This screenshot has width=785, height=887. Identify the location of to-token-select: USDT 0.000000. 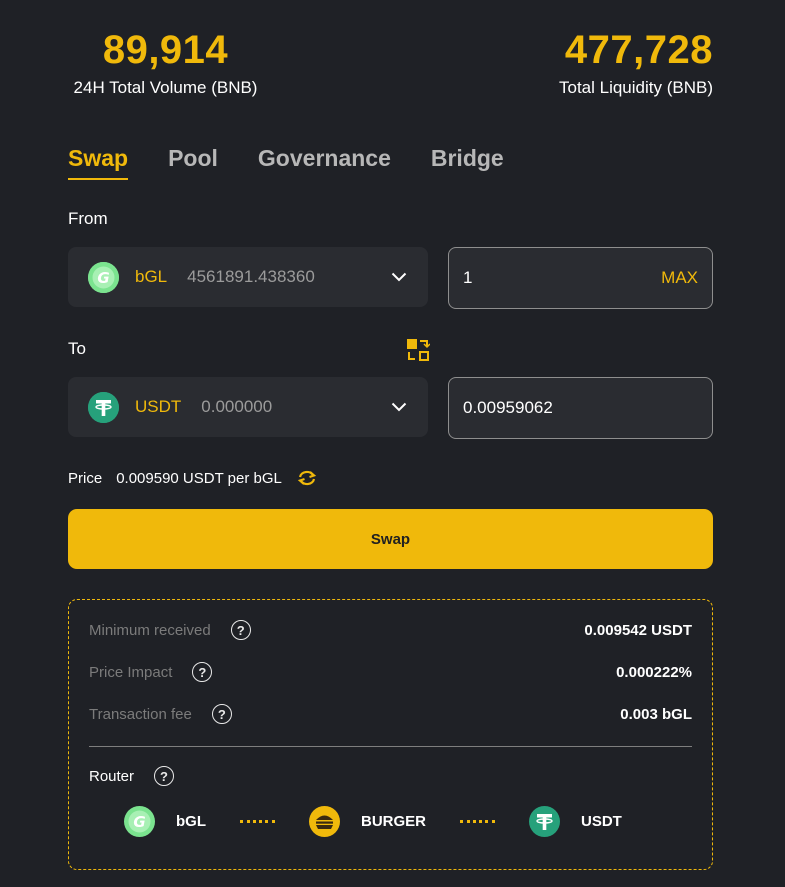
(248, 407).